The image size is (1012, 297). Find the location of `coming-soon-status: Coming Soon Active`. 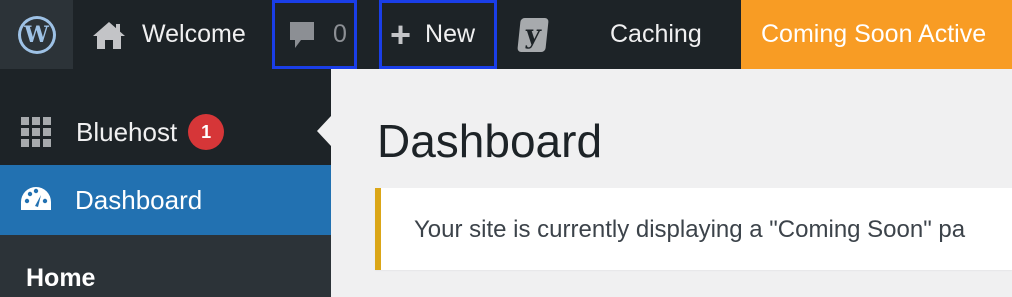

coming-soon-status: Coming Soon Active is located at coordinates (876, 34).